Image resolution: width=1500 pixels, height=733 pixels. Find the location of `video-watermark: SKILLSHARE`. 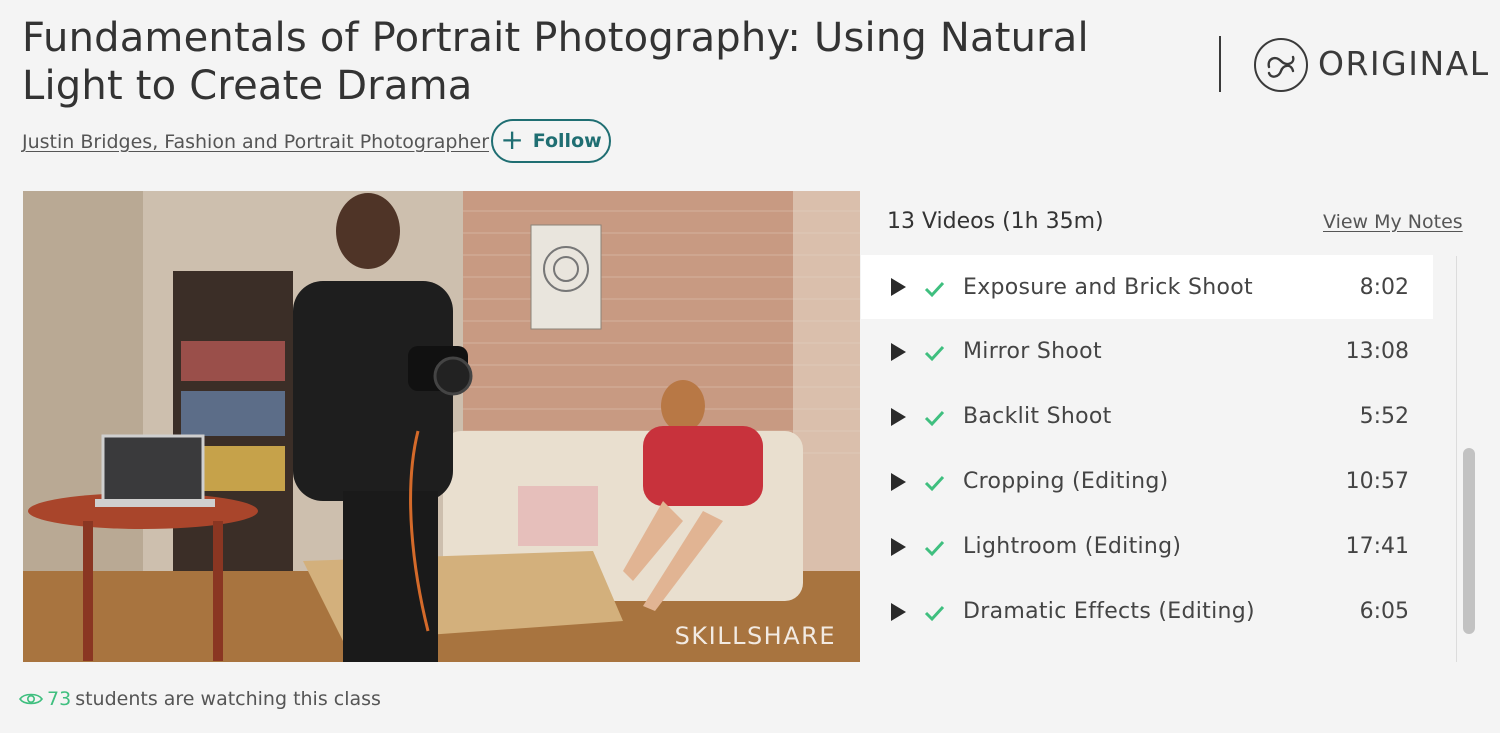

video-watermark: SKILLSHARE is located at coordinates (755, 636).